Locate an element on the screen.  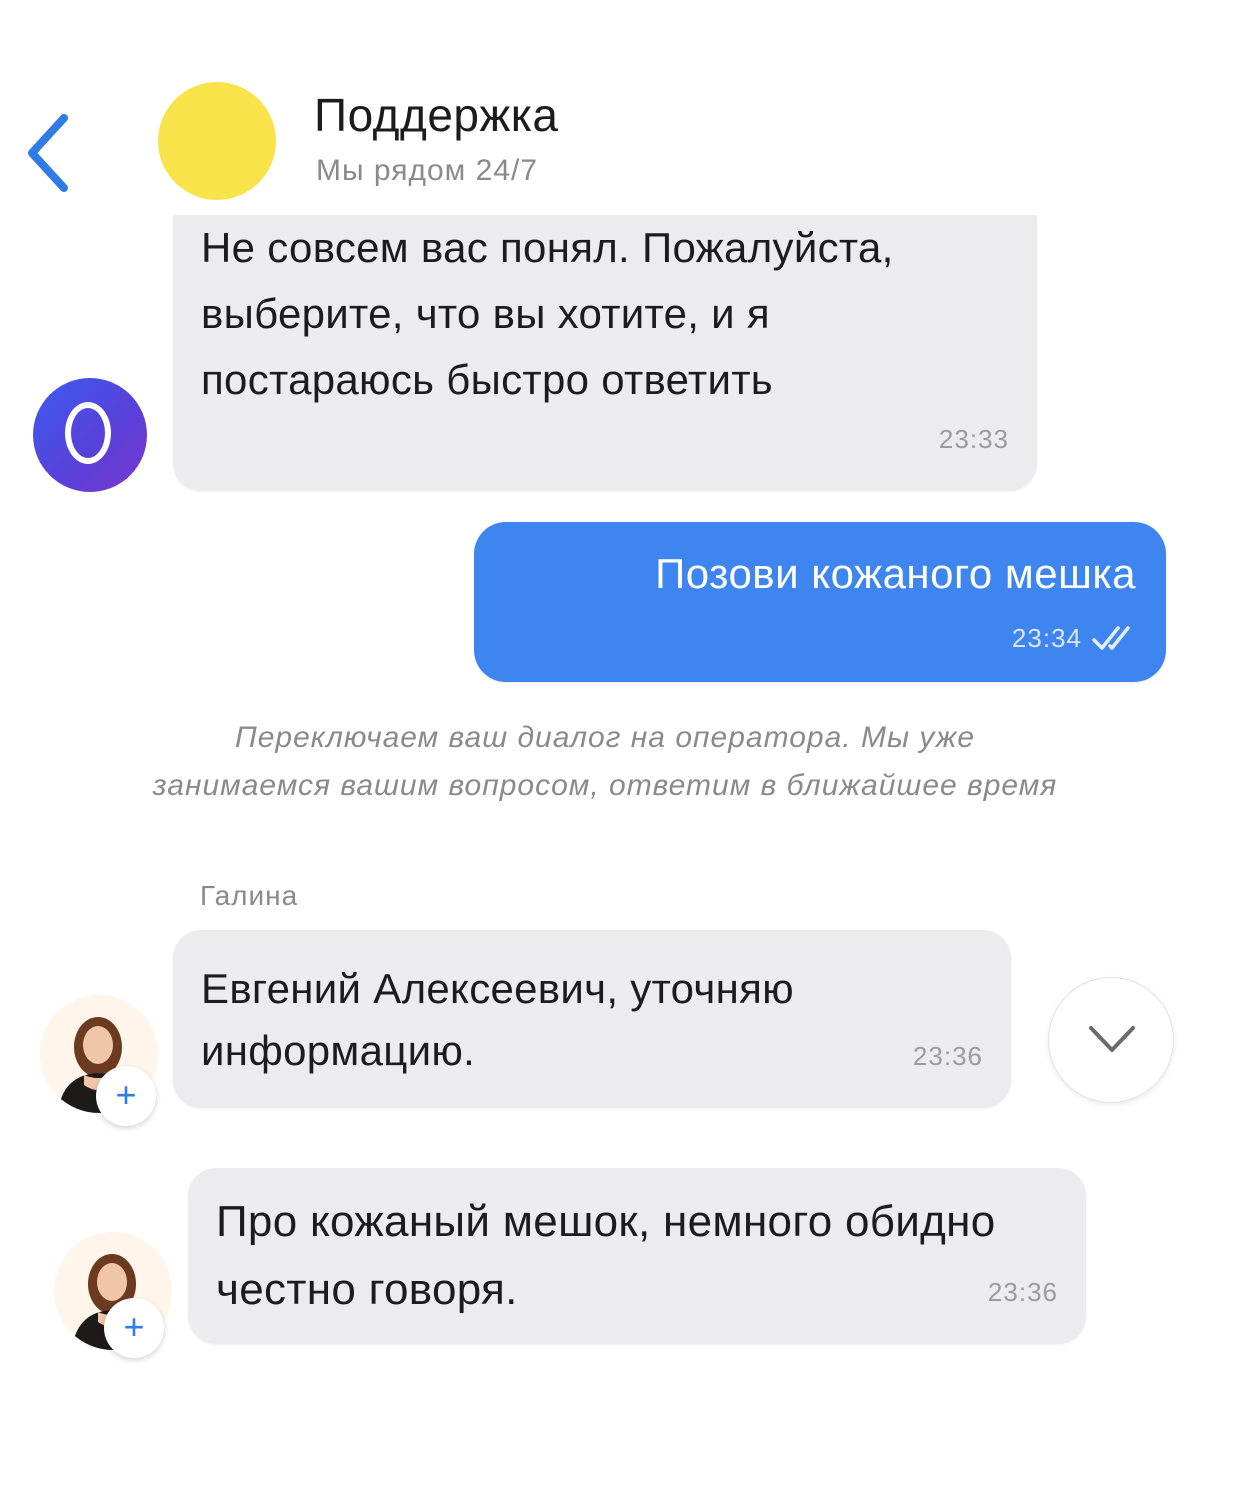
chevron-down-icon is located at coordinates (1112, 1039).